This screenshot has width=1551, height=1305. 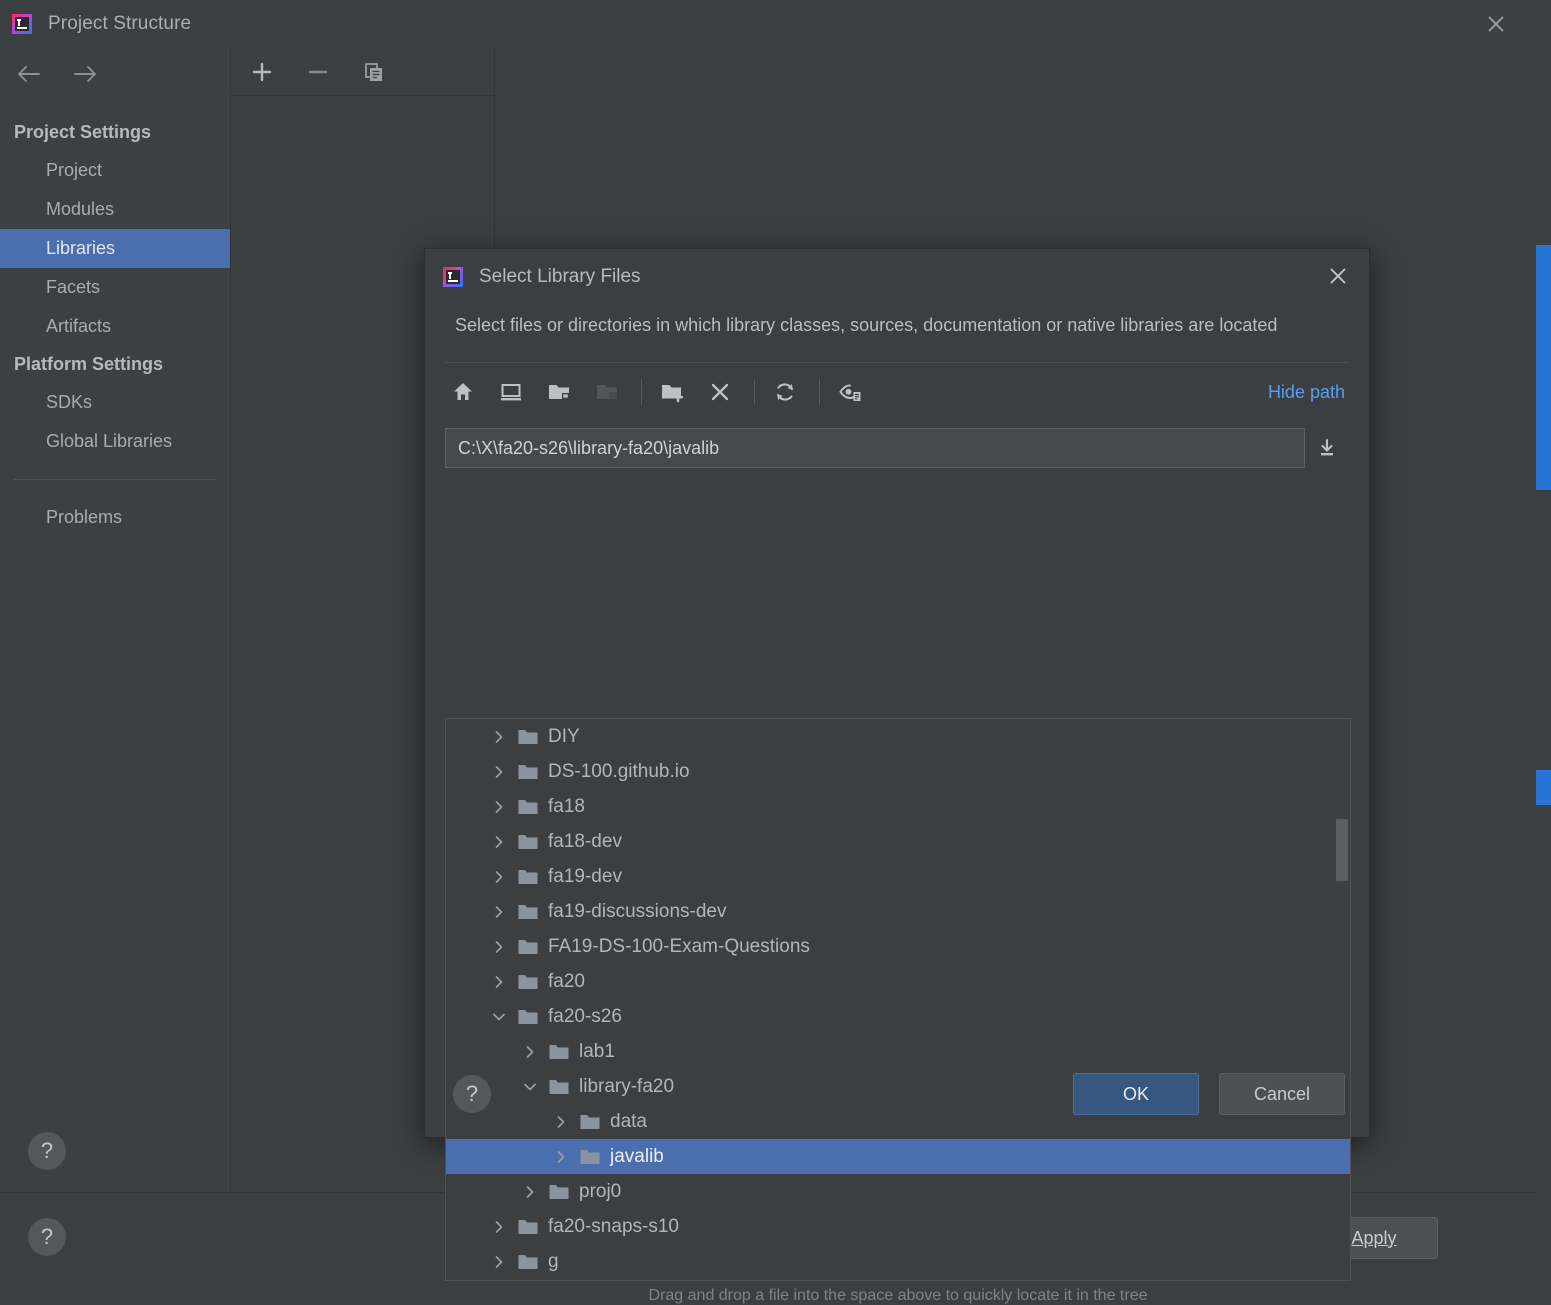 I want to click on ok-button: OK, so click(x=1136, y=1094).